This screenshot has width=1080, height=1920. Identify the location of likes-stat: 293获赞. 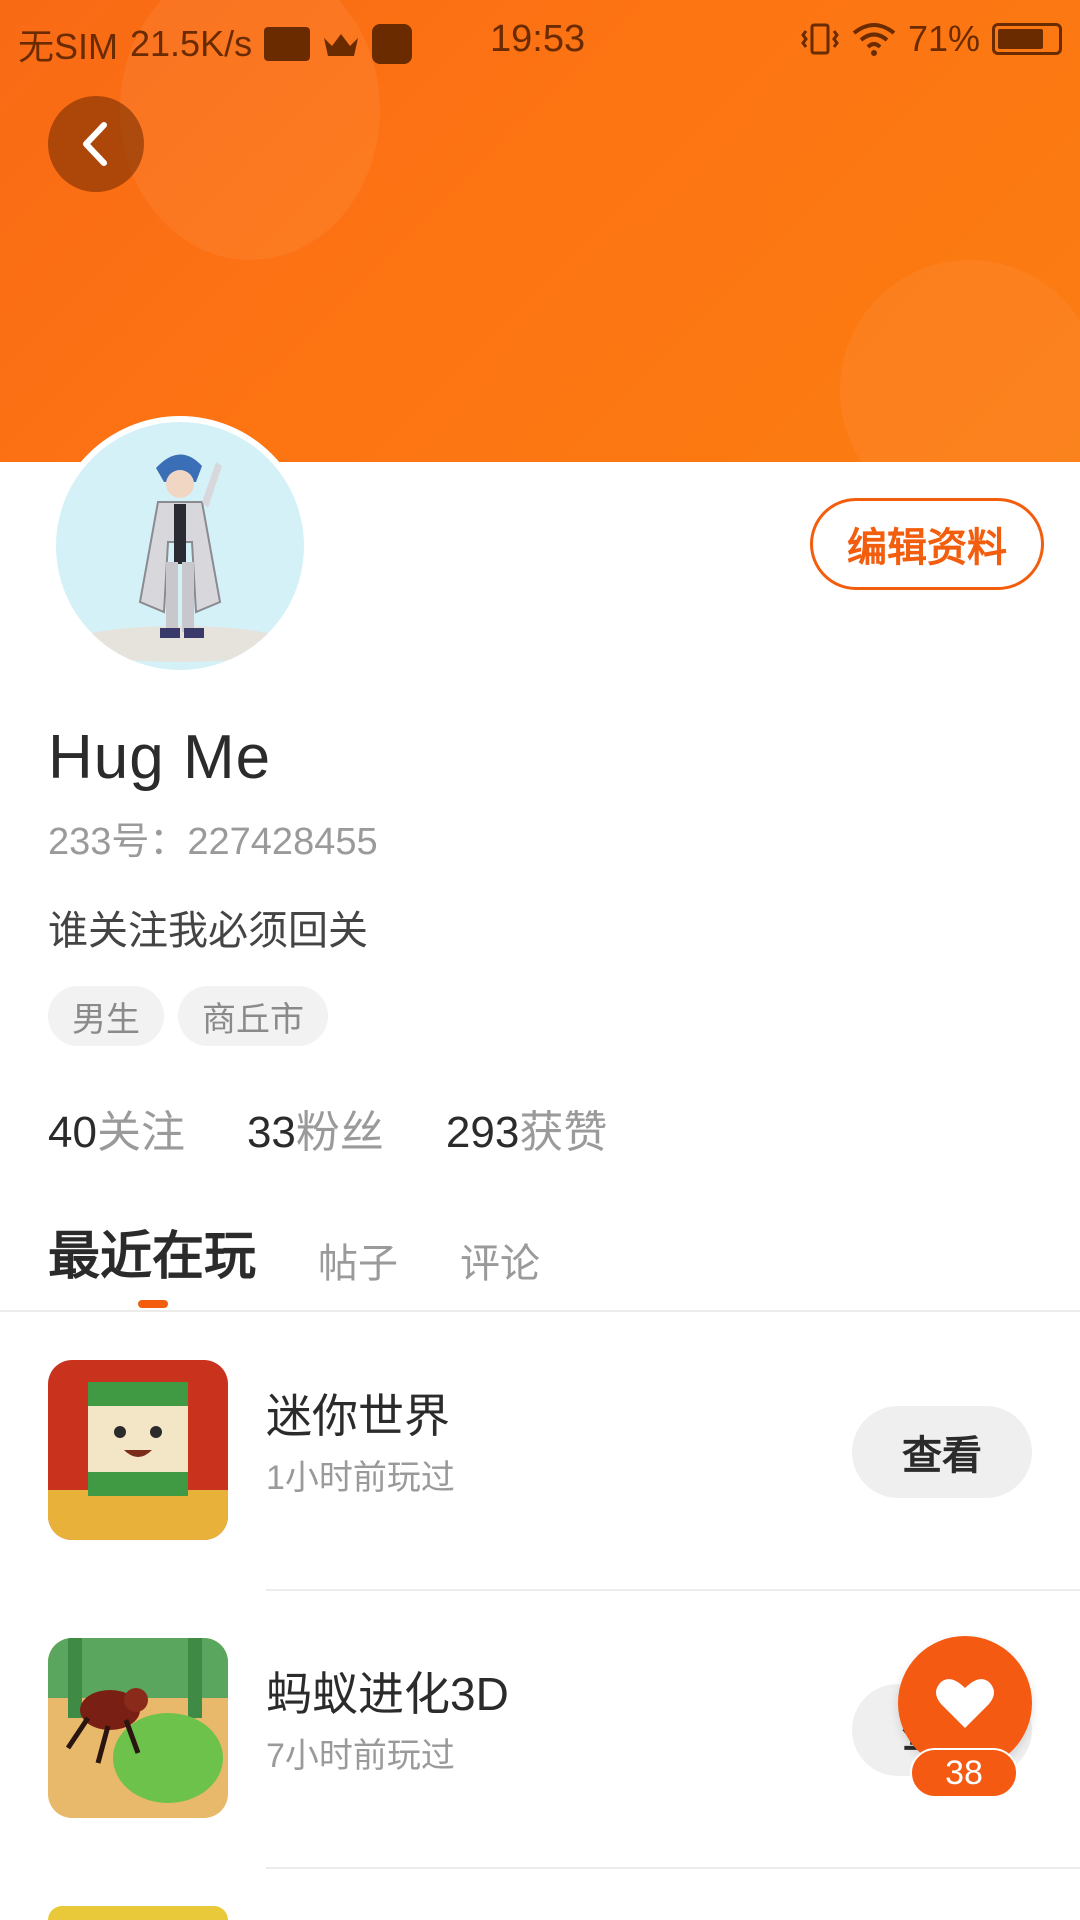
(526, 1128).